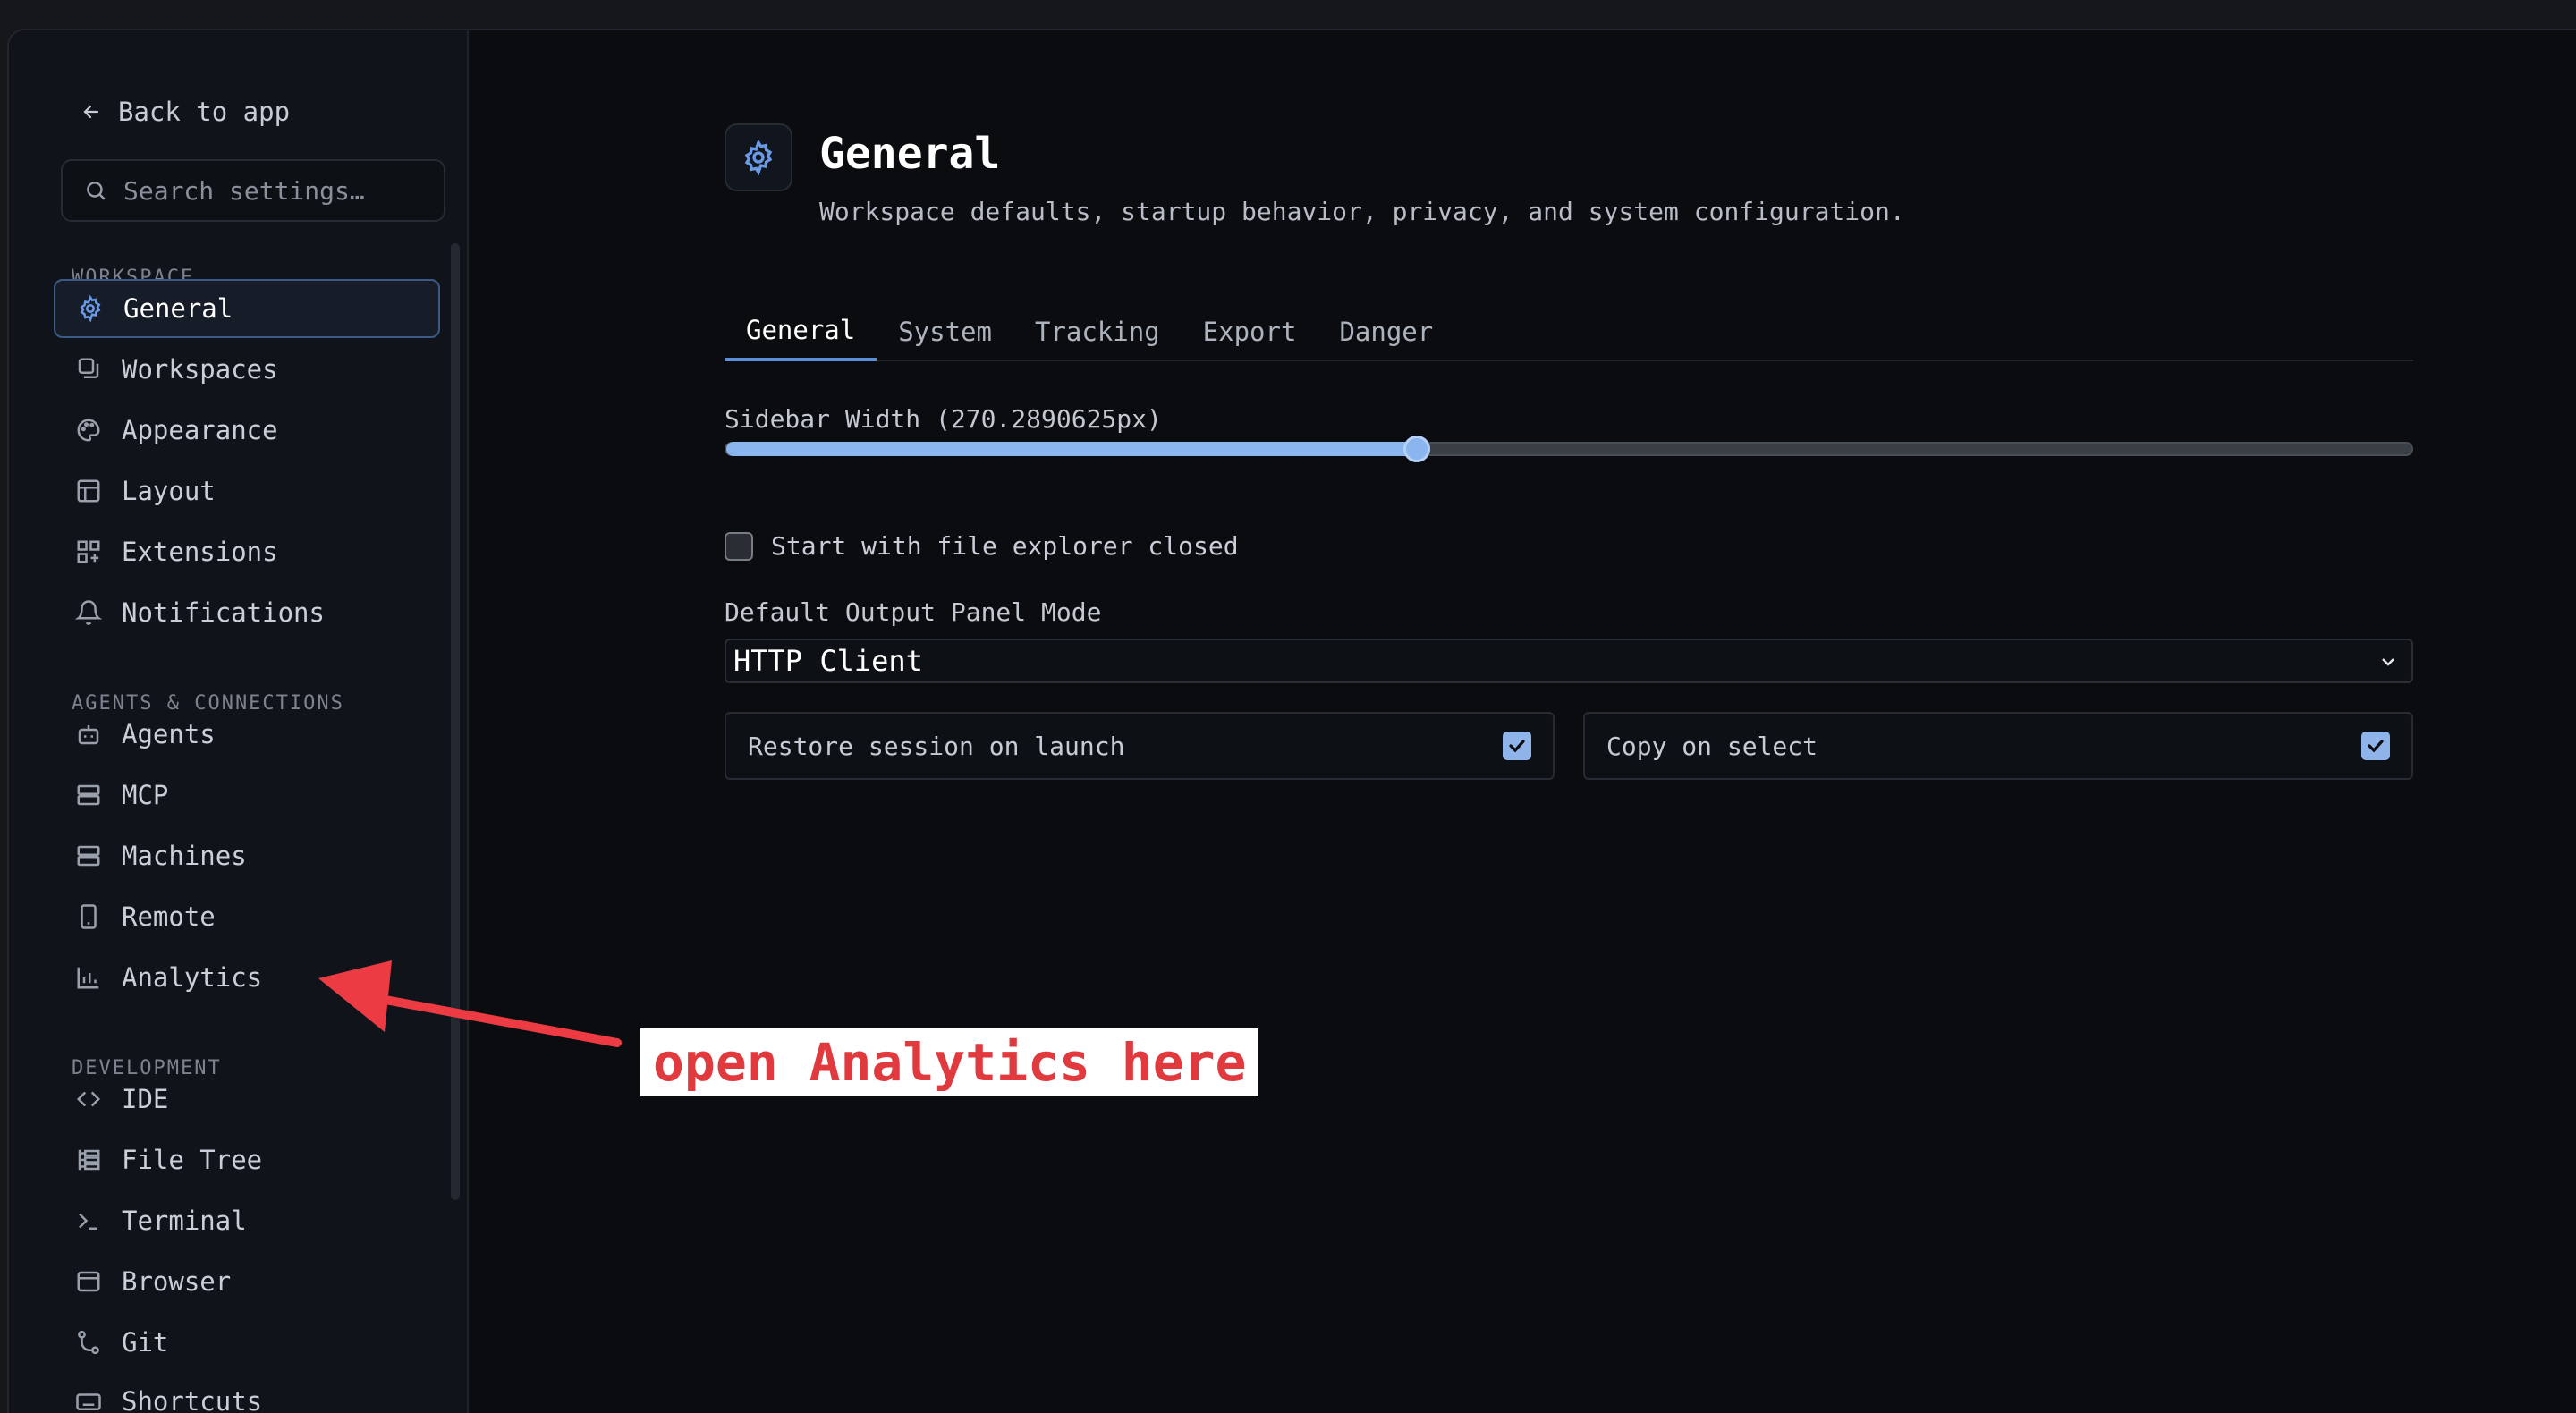  I want to click on tab-danger: Danger, so click(1386, 331).